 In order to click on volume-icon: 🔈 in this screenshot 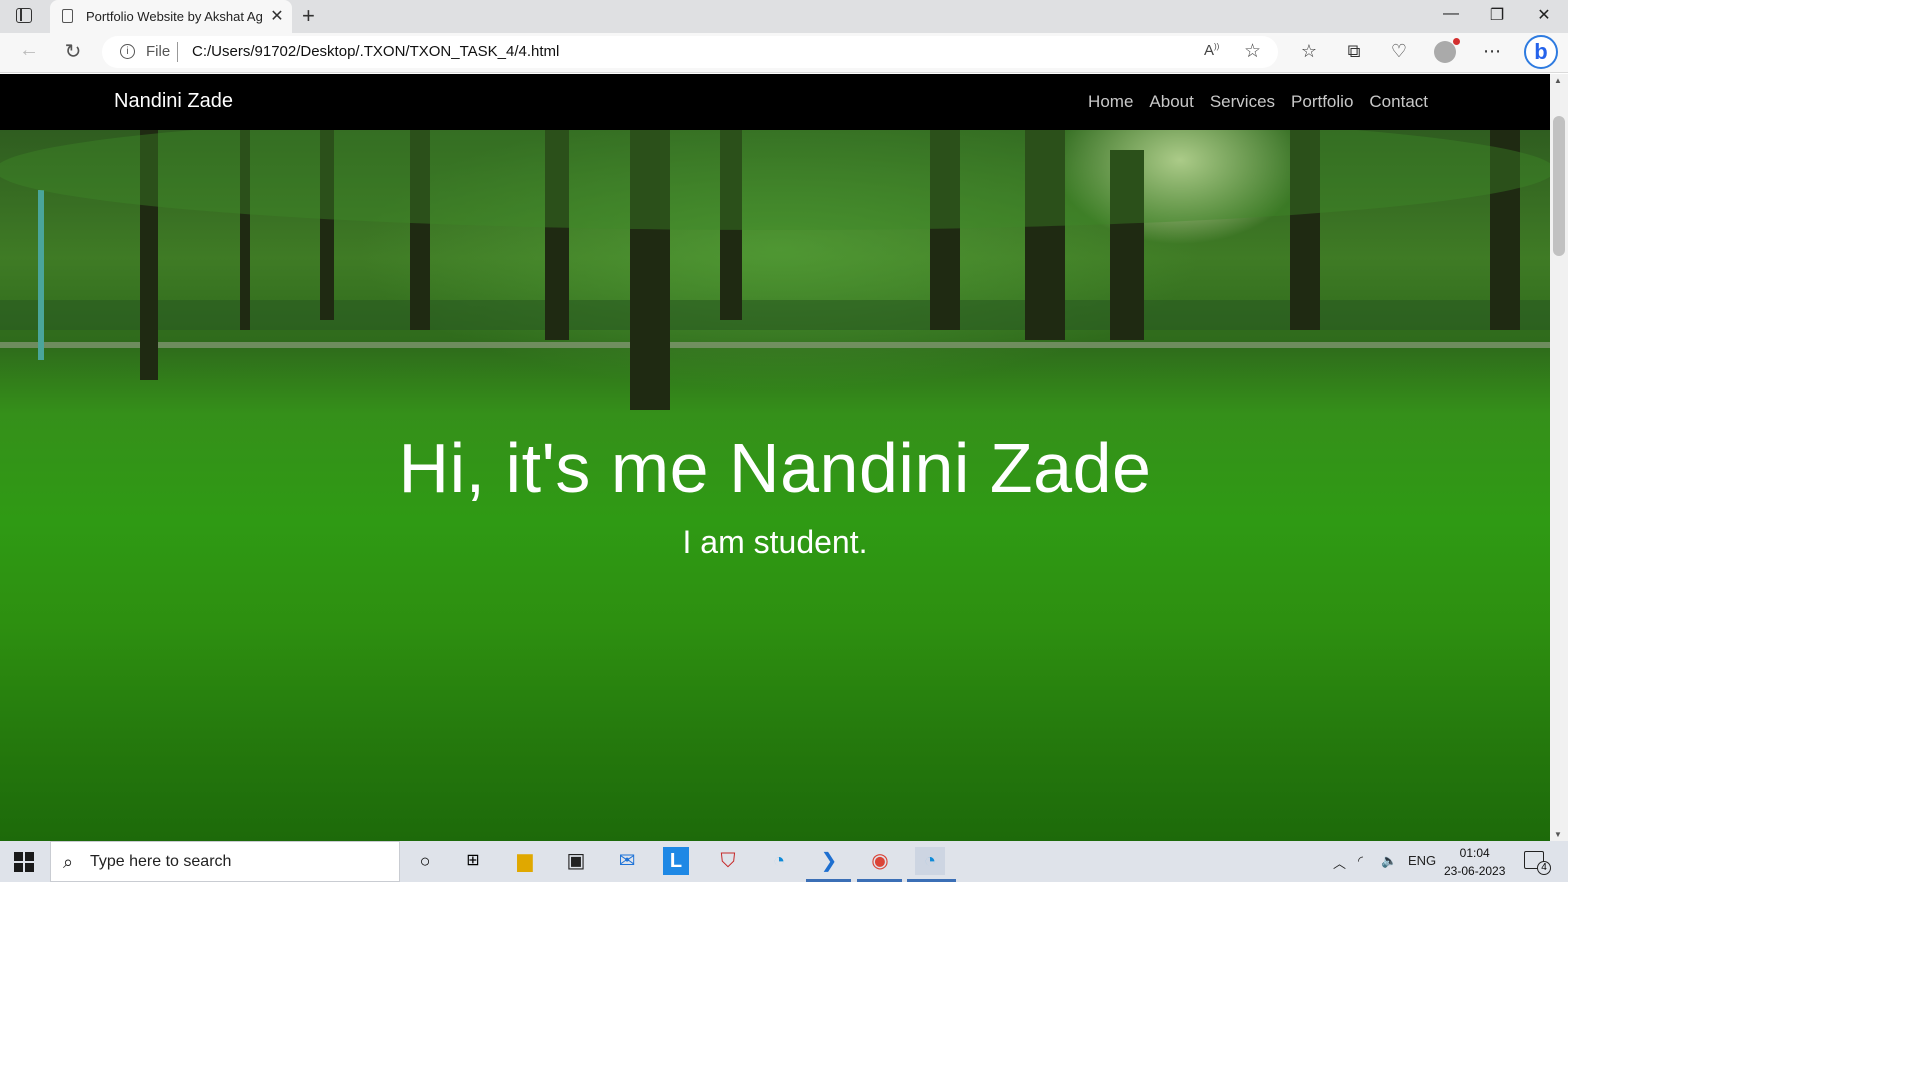, I will do `click(1389, 861)`.